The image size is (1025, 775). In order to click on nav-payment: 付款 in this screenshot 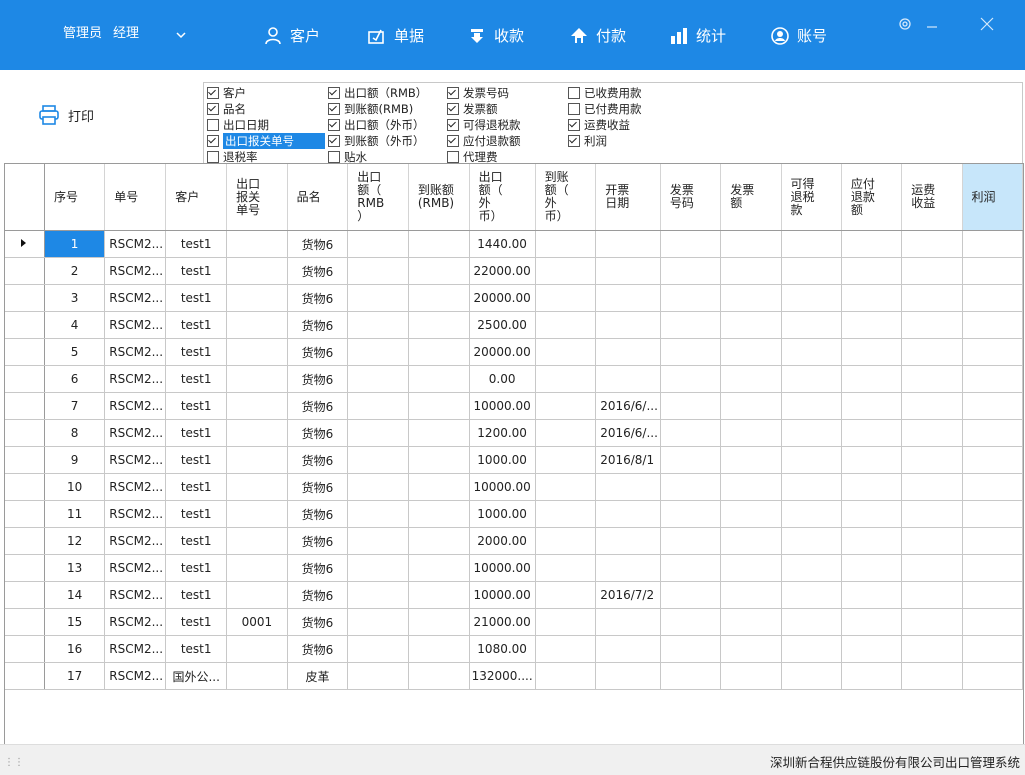, I will do `click(597, 35)`.